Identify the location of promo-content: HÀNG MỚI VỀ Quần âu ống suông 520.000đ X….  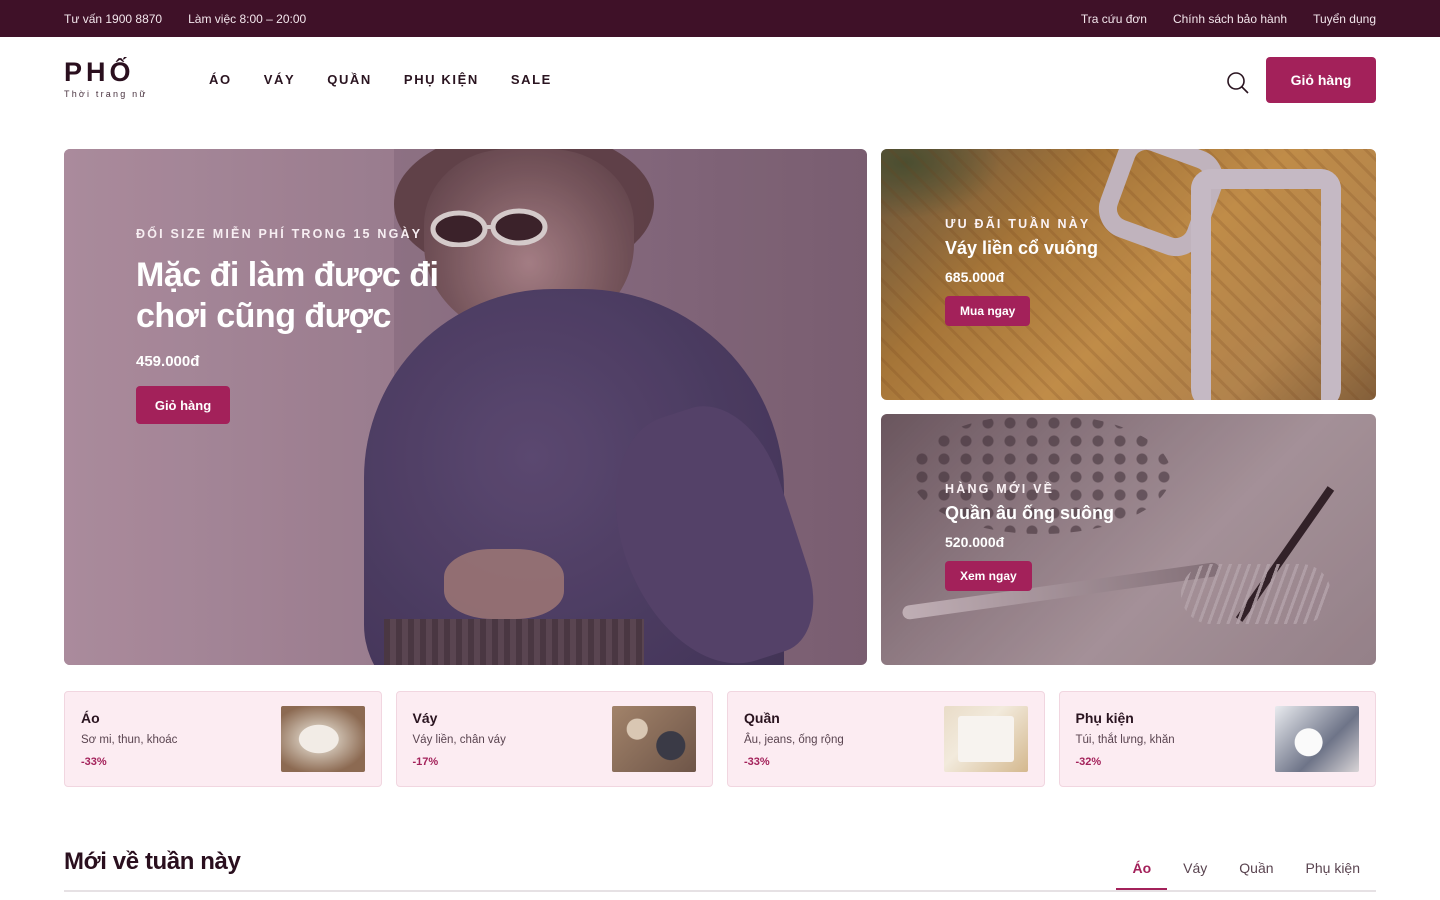
(1029, 536).